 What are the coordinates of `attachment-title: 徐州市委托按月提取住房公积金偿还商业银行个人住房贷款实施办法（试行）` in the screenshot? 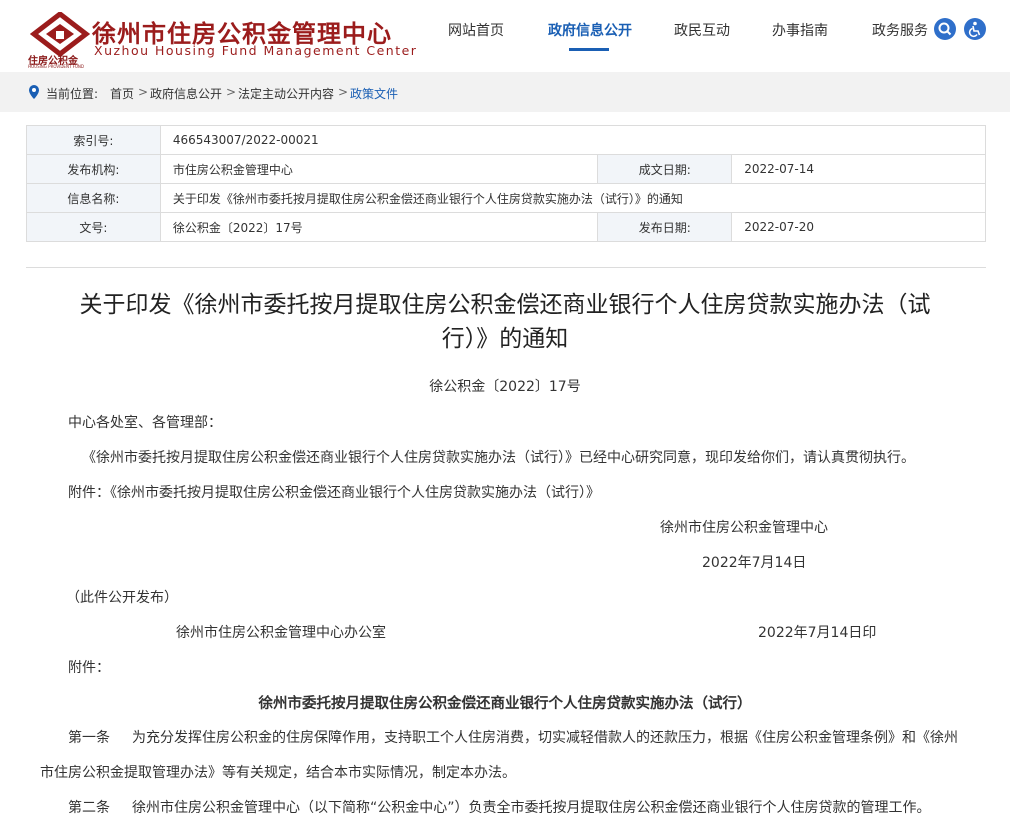 It's located at (505, 704).